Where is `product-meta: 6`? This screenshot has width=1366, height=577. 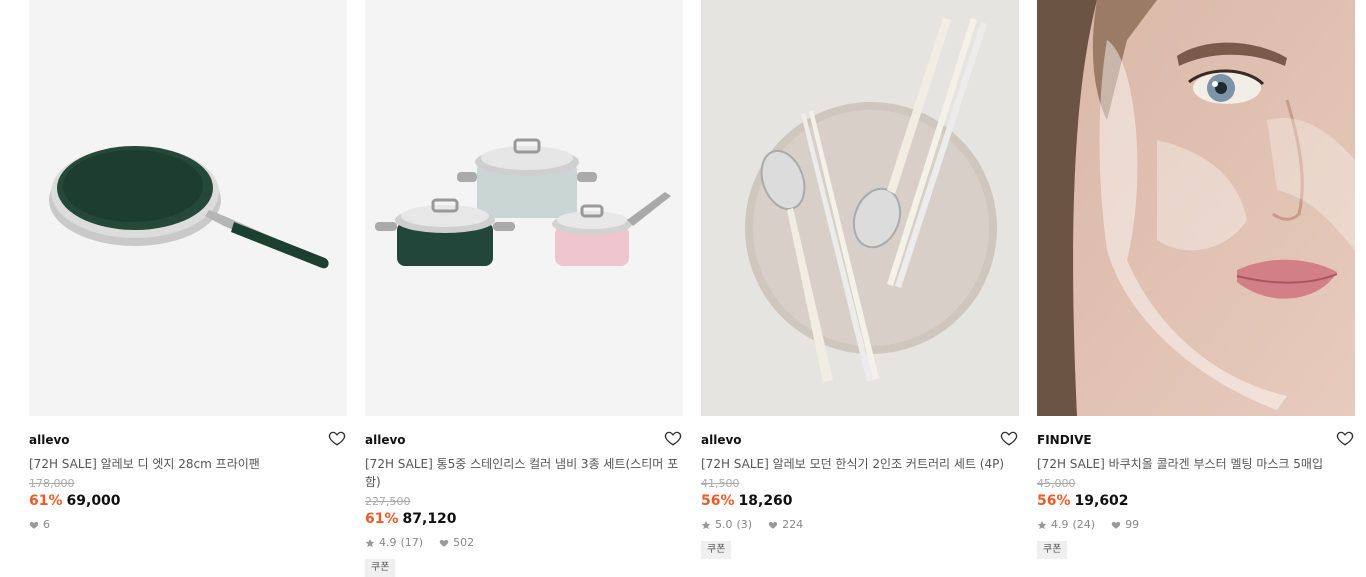 product-meta: 6 is located at coordinates (188, 525).